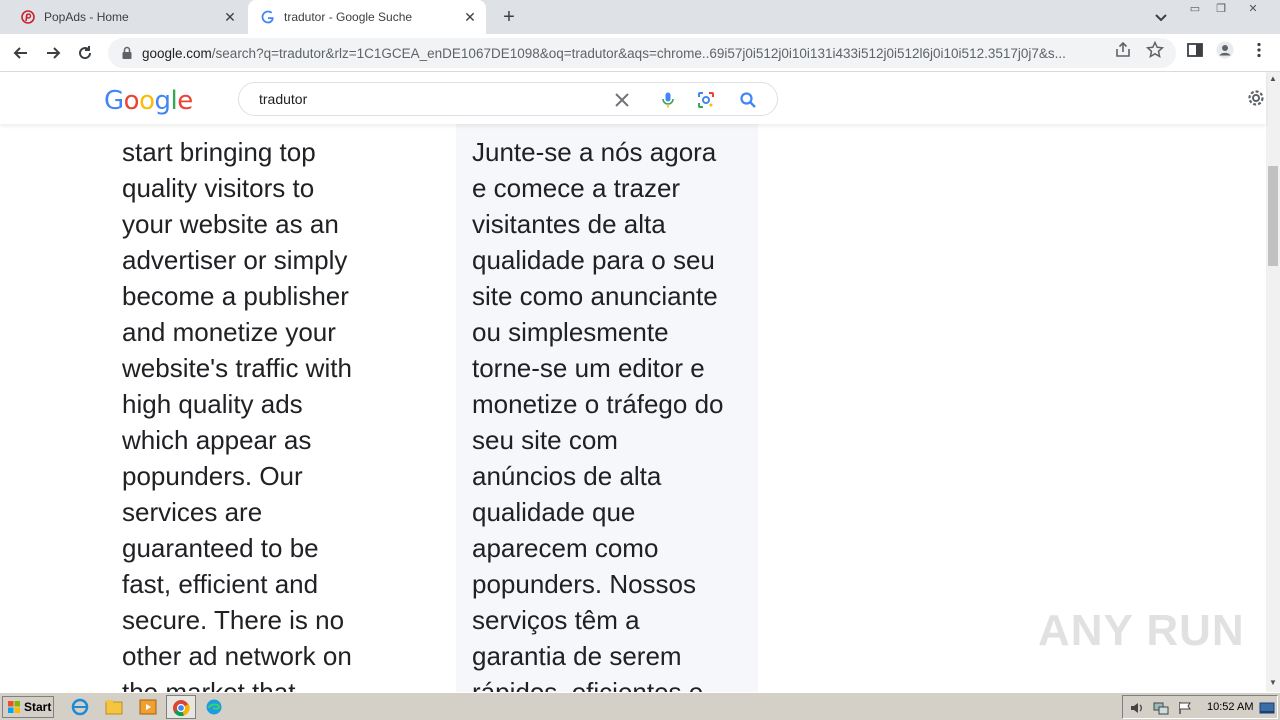 Image resolution: width=1280 pixels, height=720 pixels. What do you see at coordinates (1273, 682) in the screenshot?
I see `scroll-down-arrow-icon: ▼` at bounding box center [1273, 682].